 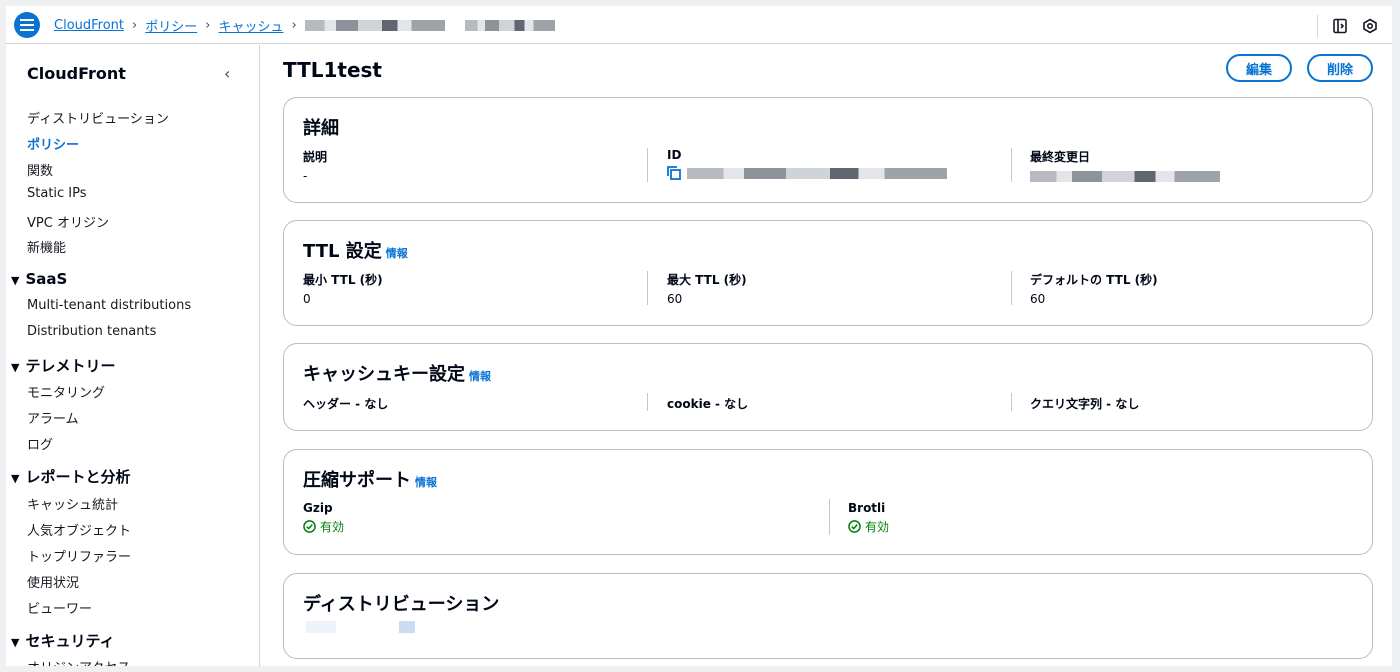 What do you see at coordinates (250, 25) in the screenshot?
I see `breadcrumb-cache: キャッシュ` at bounding box center [250, 25].